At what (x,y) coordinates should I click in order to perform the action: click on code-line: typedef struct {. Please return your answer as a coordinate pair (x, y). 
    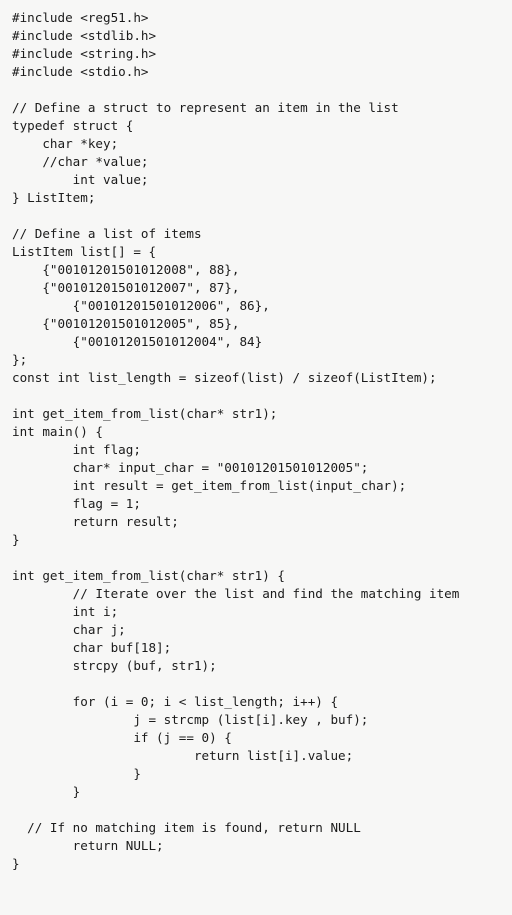
    Looking at the image, I should click on (73, 125).